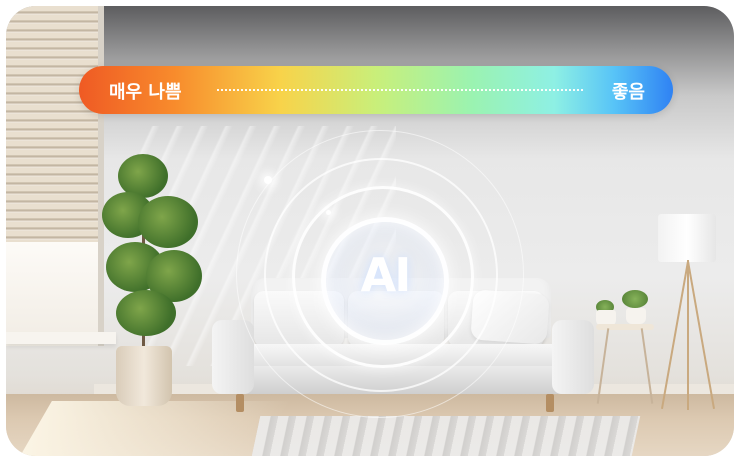 Image resolution: width=740 pixels, height=462 pixels. I want to click on window, so click(55, 176).